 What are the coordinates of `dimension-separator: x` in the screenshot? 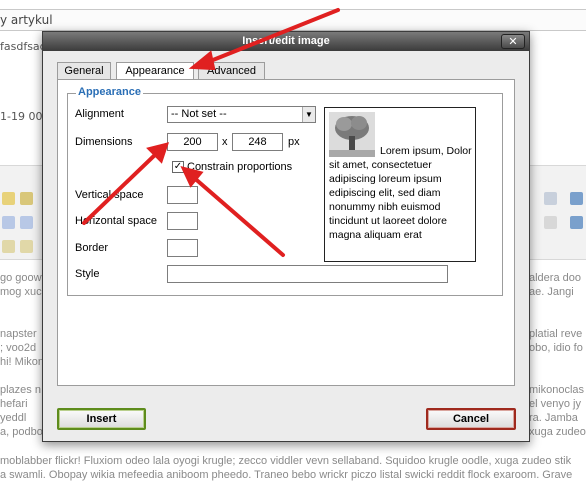 It's located at (225, 142).